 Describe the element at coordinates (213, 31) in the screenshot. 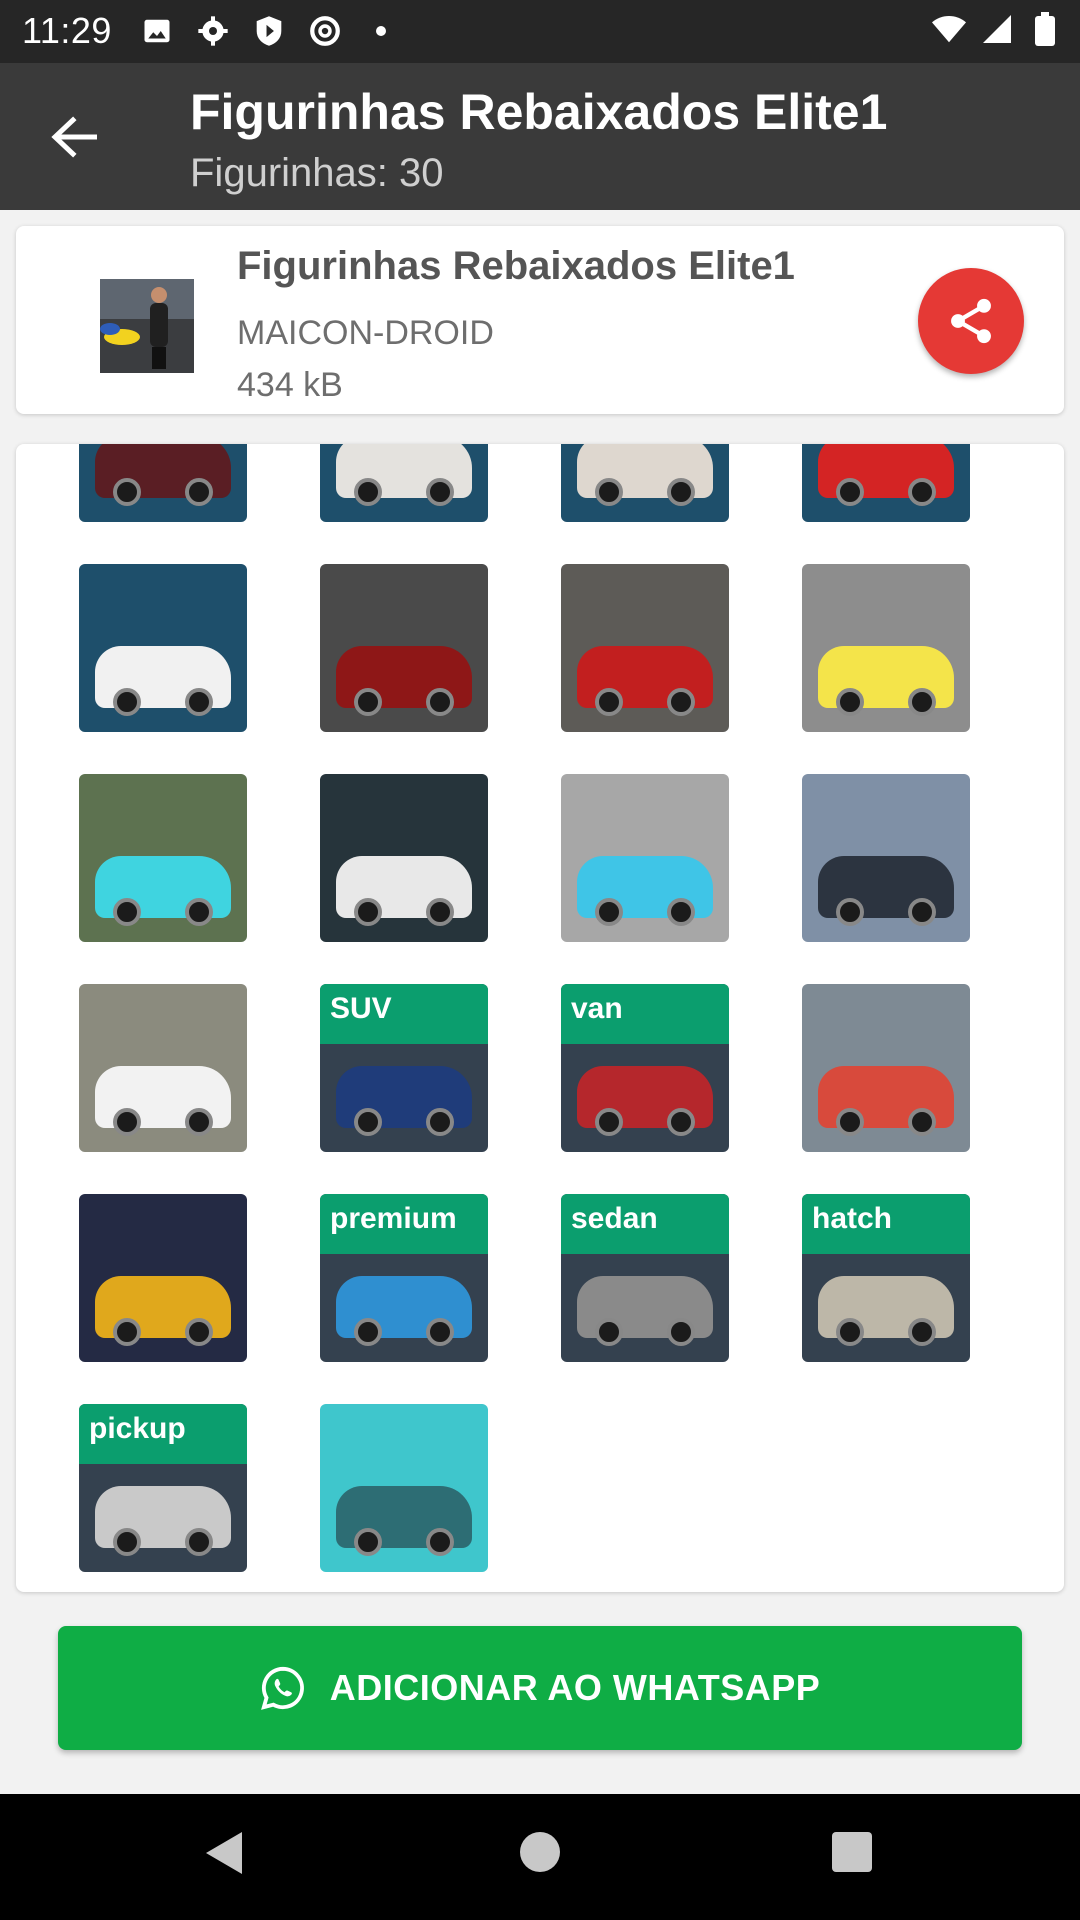

I see `gear-icon` at that location.